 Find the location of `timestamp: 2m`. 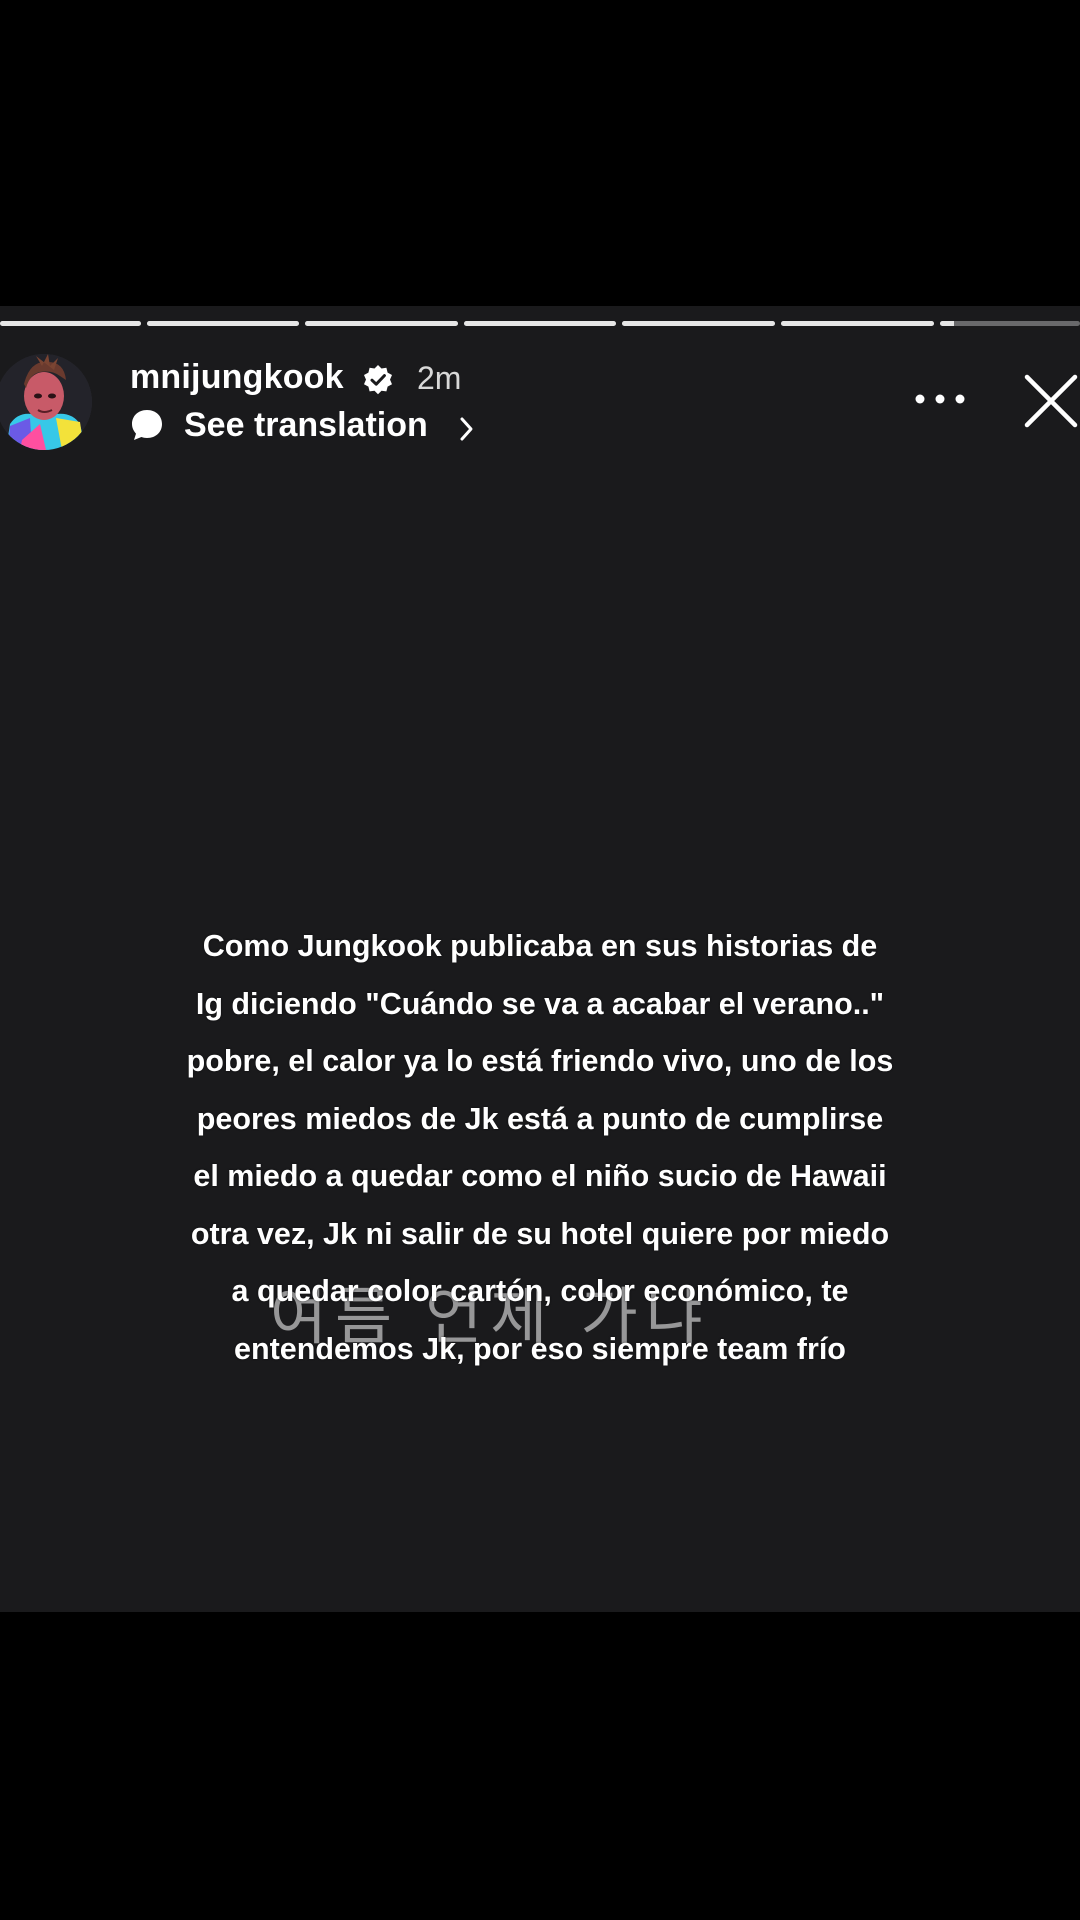

timestamp: 2m is located at coordinates (439, 378).